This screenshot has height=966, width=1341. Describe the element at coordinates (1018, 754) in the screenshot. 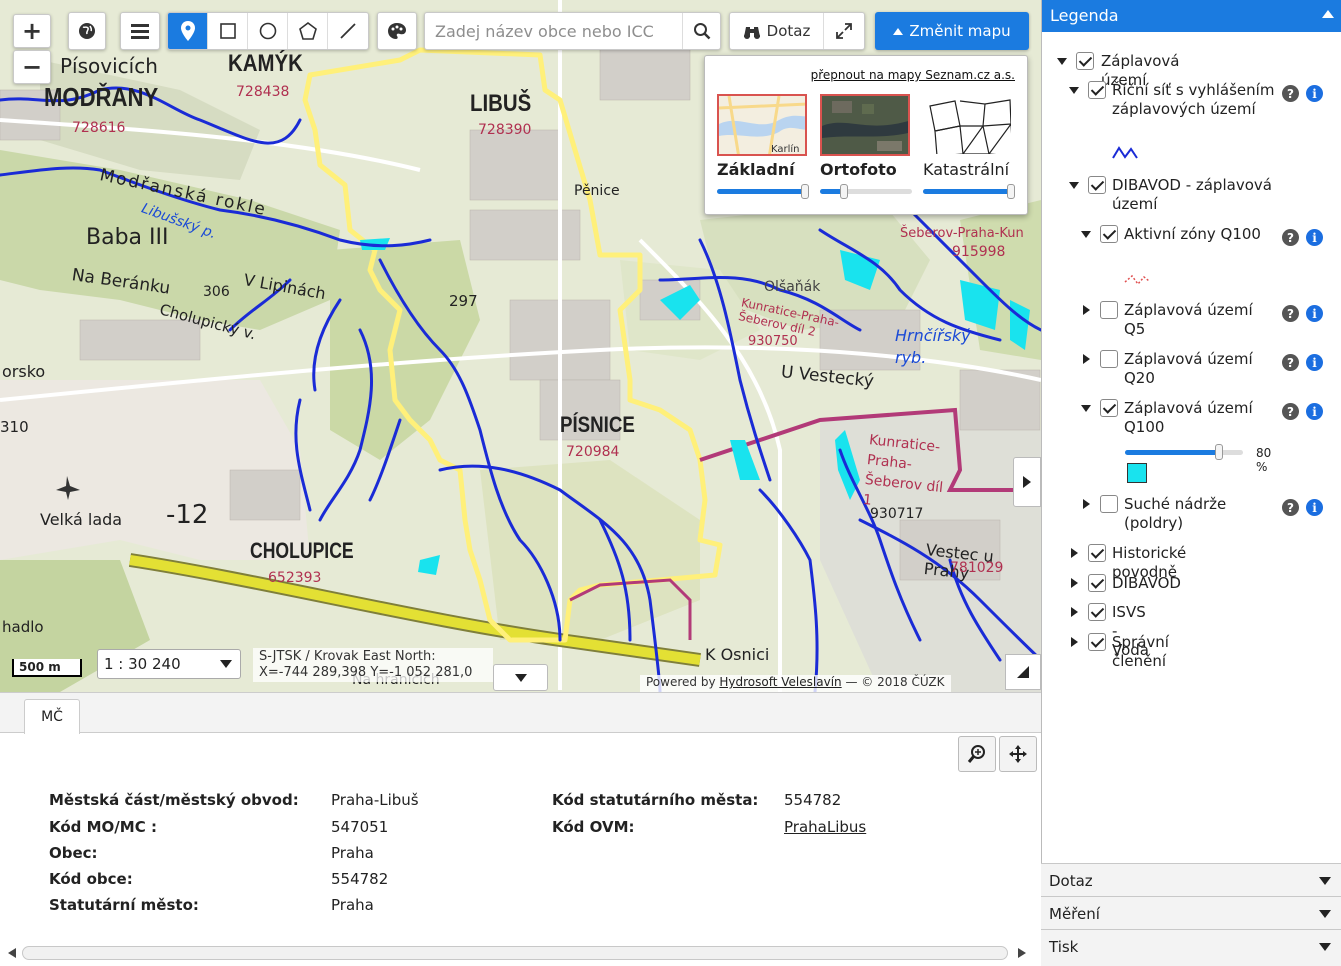

I see `pan-to-feature-button` at that location.